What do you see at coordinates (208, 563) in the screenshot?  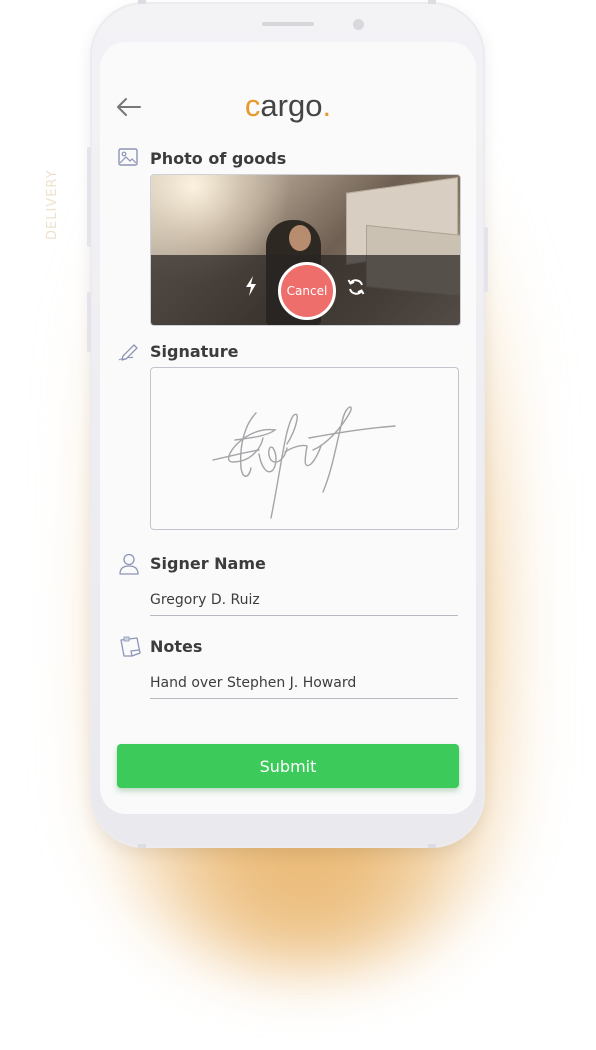 I see `signer-section-title: Signer Name` at bounding box center [208, 563].